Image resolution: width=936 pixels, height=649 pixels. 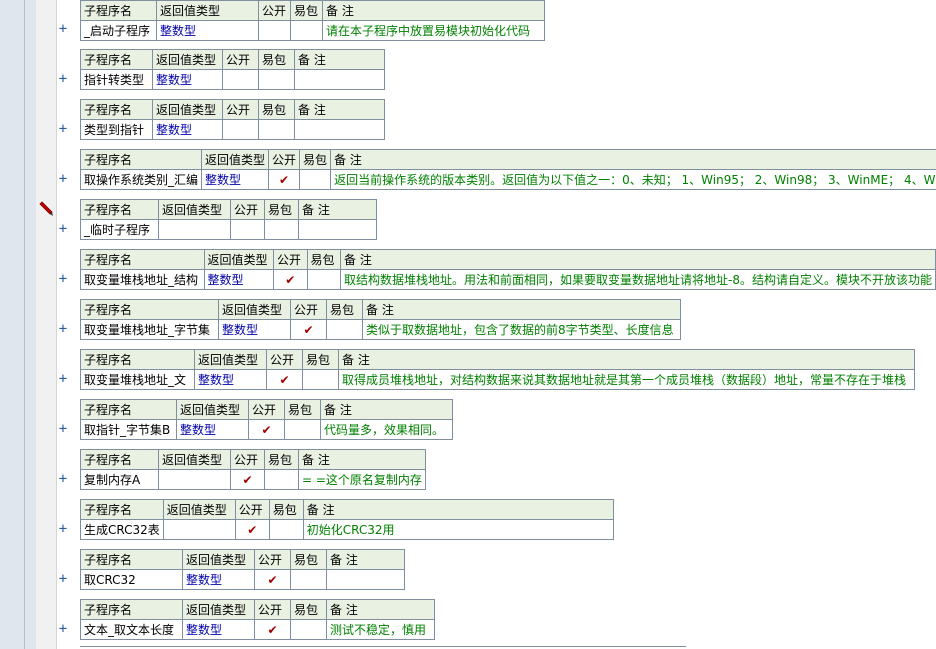 What do you see at coordinates (386, 429) in the screenshot?
I see `note-cell: 代码量多，效果相同。` at bounding box center [386, 429].